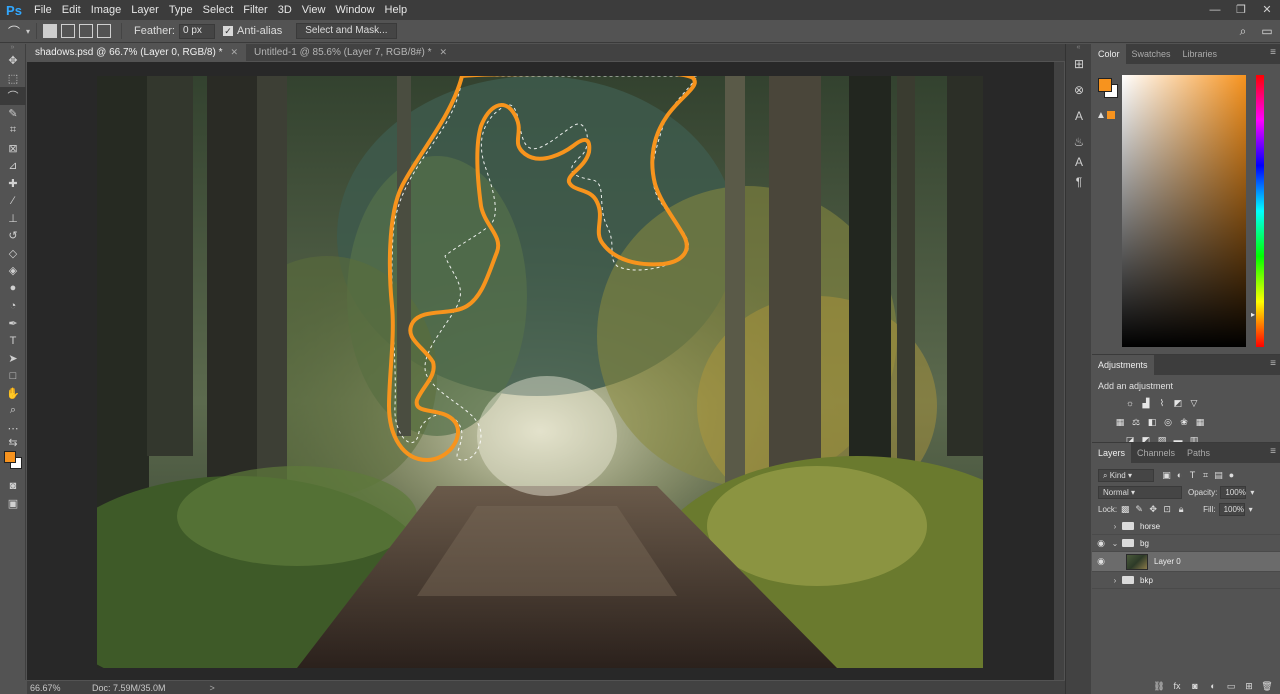 This screenshot has height=694, width=1280. Describe the element at coordinates (1146, 403) in the screenshot. I see `levels-icon: ▟` at that location.